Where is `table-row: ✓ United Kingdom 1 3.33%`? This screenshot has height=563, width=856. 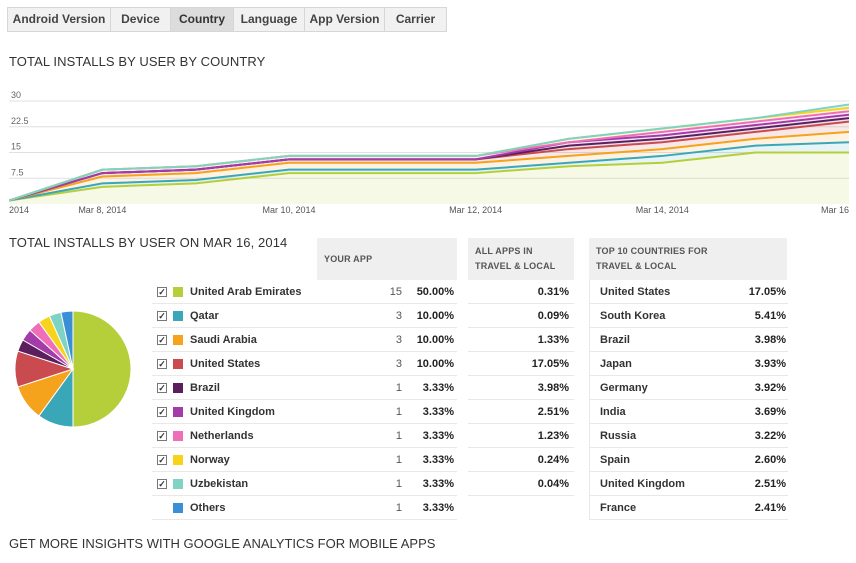 table-row: ✓ United Kingdom 1 3.33% is located at coordinates (304, 412).